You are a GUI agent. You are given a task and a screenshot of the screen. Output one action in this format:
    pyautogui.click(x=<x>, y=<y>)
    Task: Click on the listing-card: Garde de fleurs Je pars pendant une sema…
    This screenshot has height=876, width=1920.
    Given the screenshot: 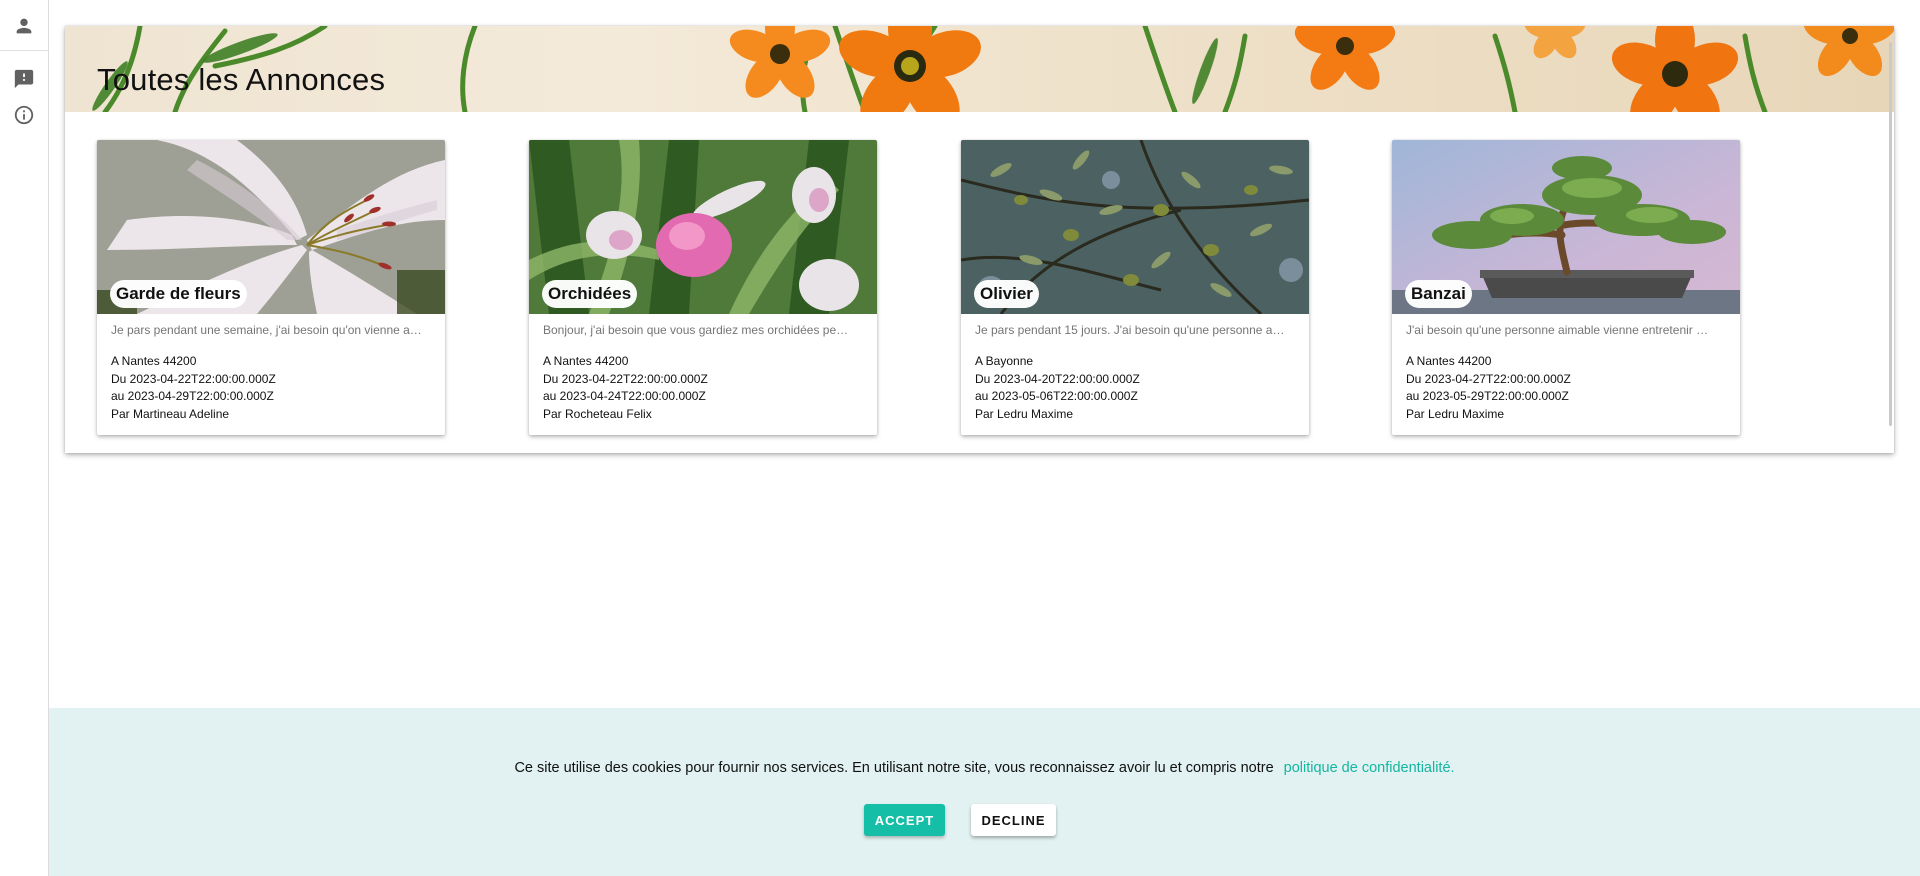 What is the action you would take?
    pyautogui.click(x=271, y=287)
    